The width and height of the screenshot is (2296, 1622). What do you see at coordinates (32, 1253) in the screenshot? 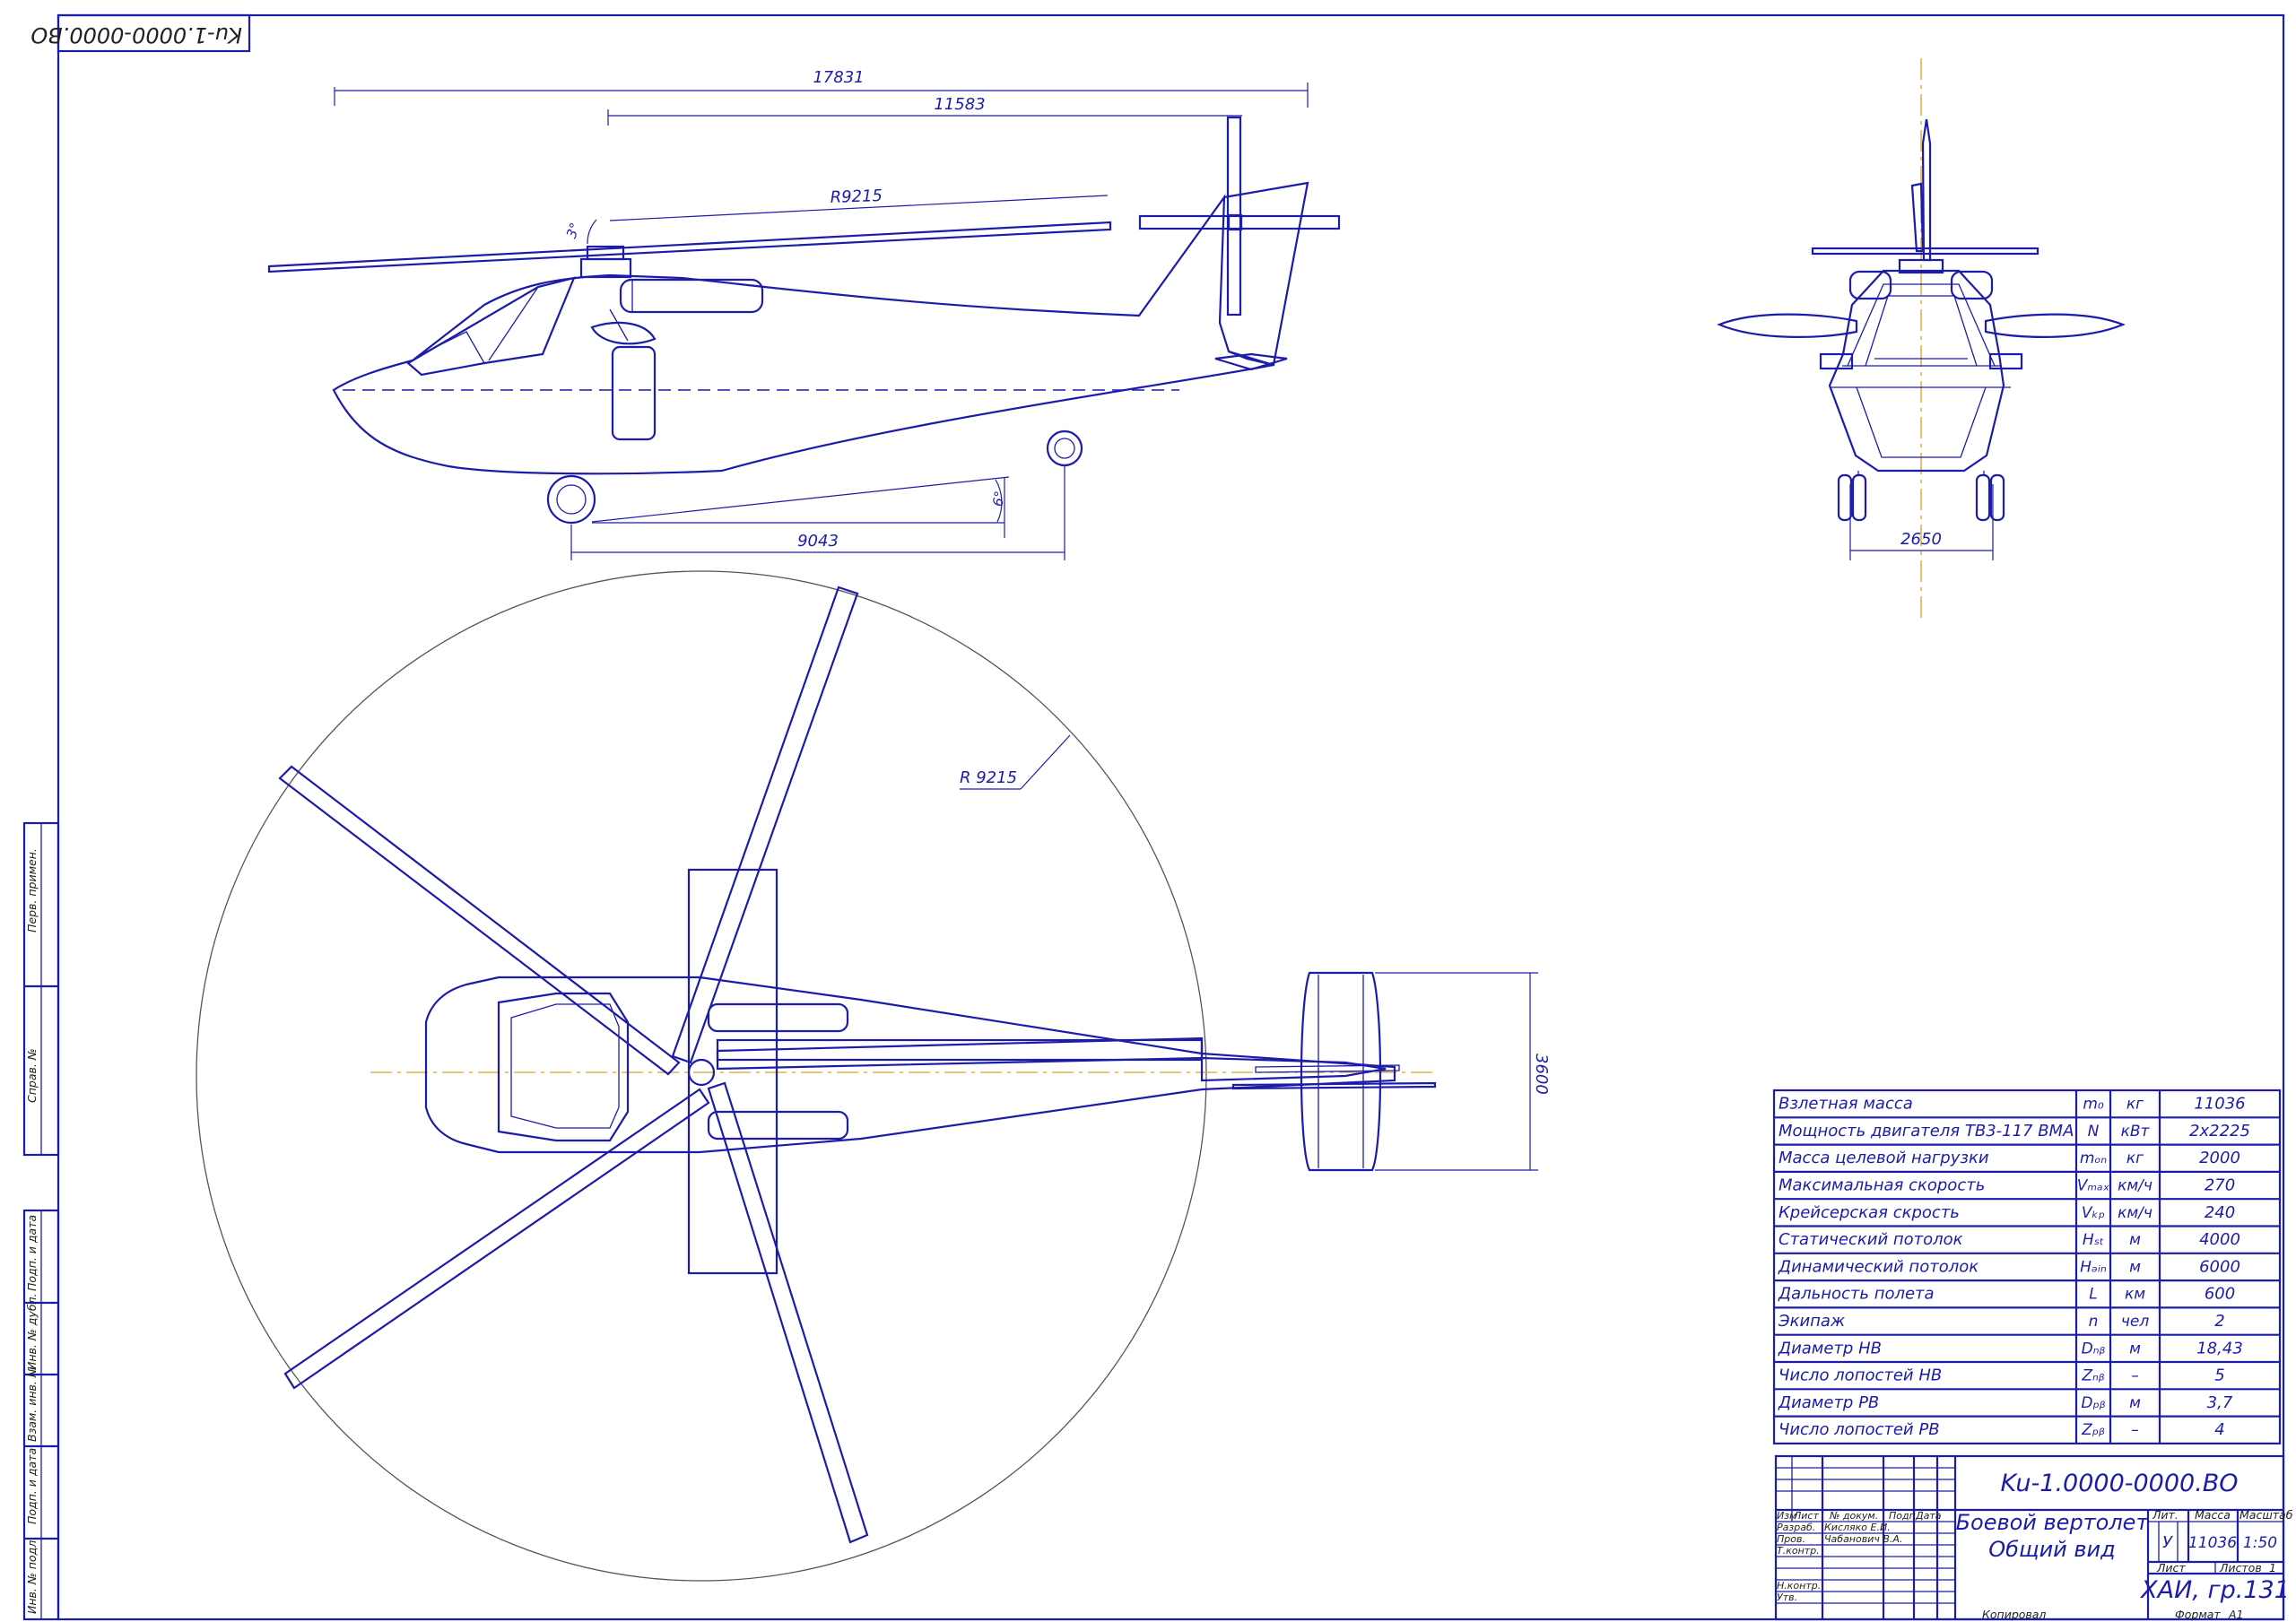
I see `strip-label-2: Подп. и дата` at bounding box center [32, 1253].